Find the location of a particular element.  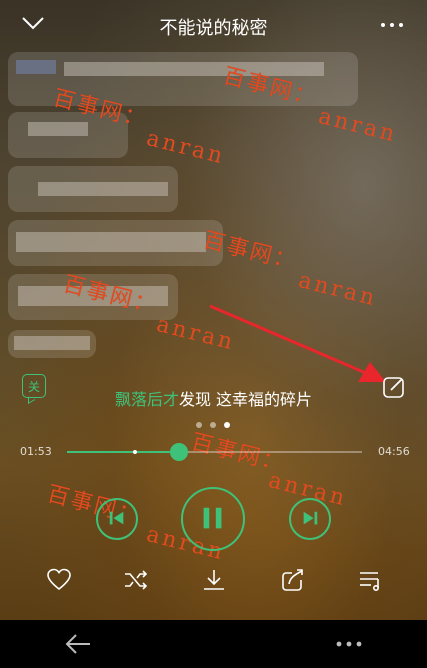

current-lyric: 飘落后才发现 这幸福的碎片 is located at coordinates (213, 398).